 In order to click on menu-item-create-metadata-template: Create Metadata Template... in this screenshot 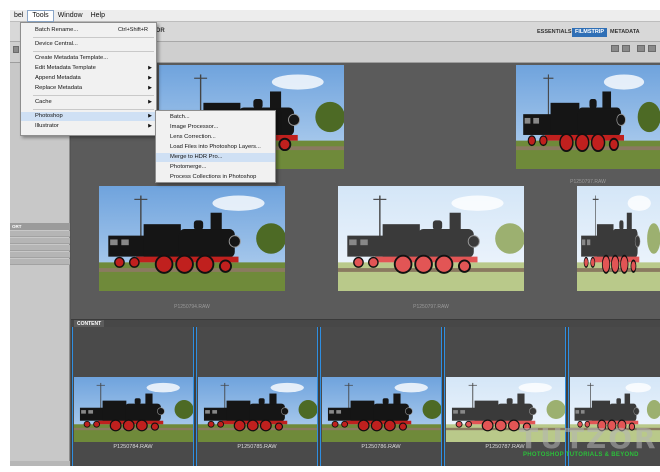, I will do `click(88, 58)`.